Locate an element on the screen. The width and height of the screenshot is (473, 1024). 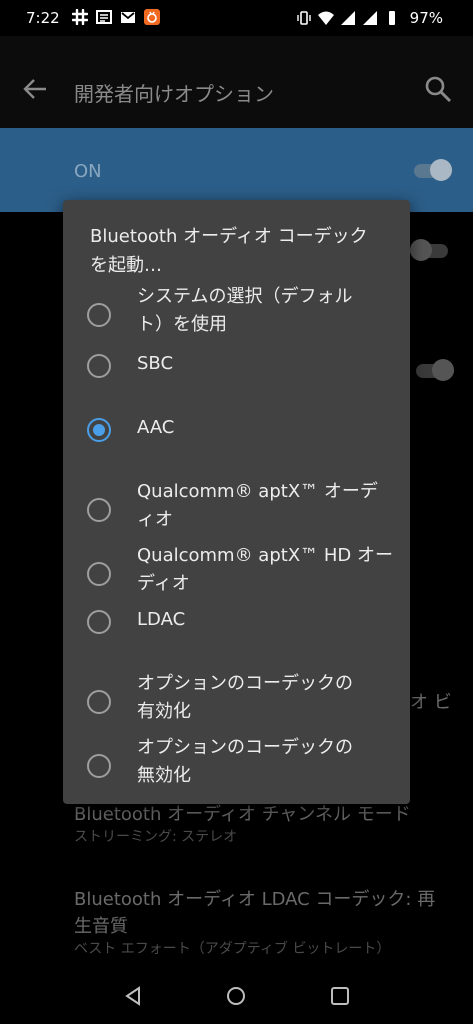
master-switch-label: ON is located at coordinates (88, 171).